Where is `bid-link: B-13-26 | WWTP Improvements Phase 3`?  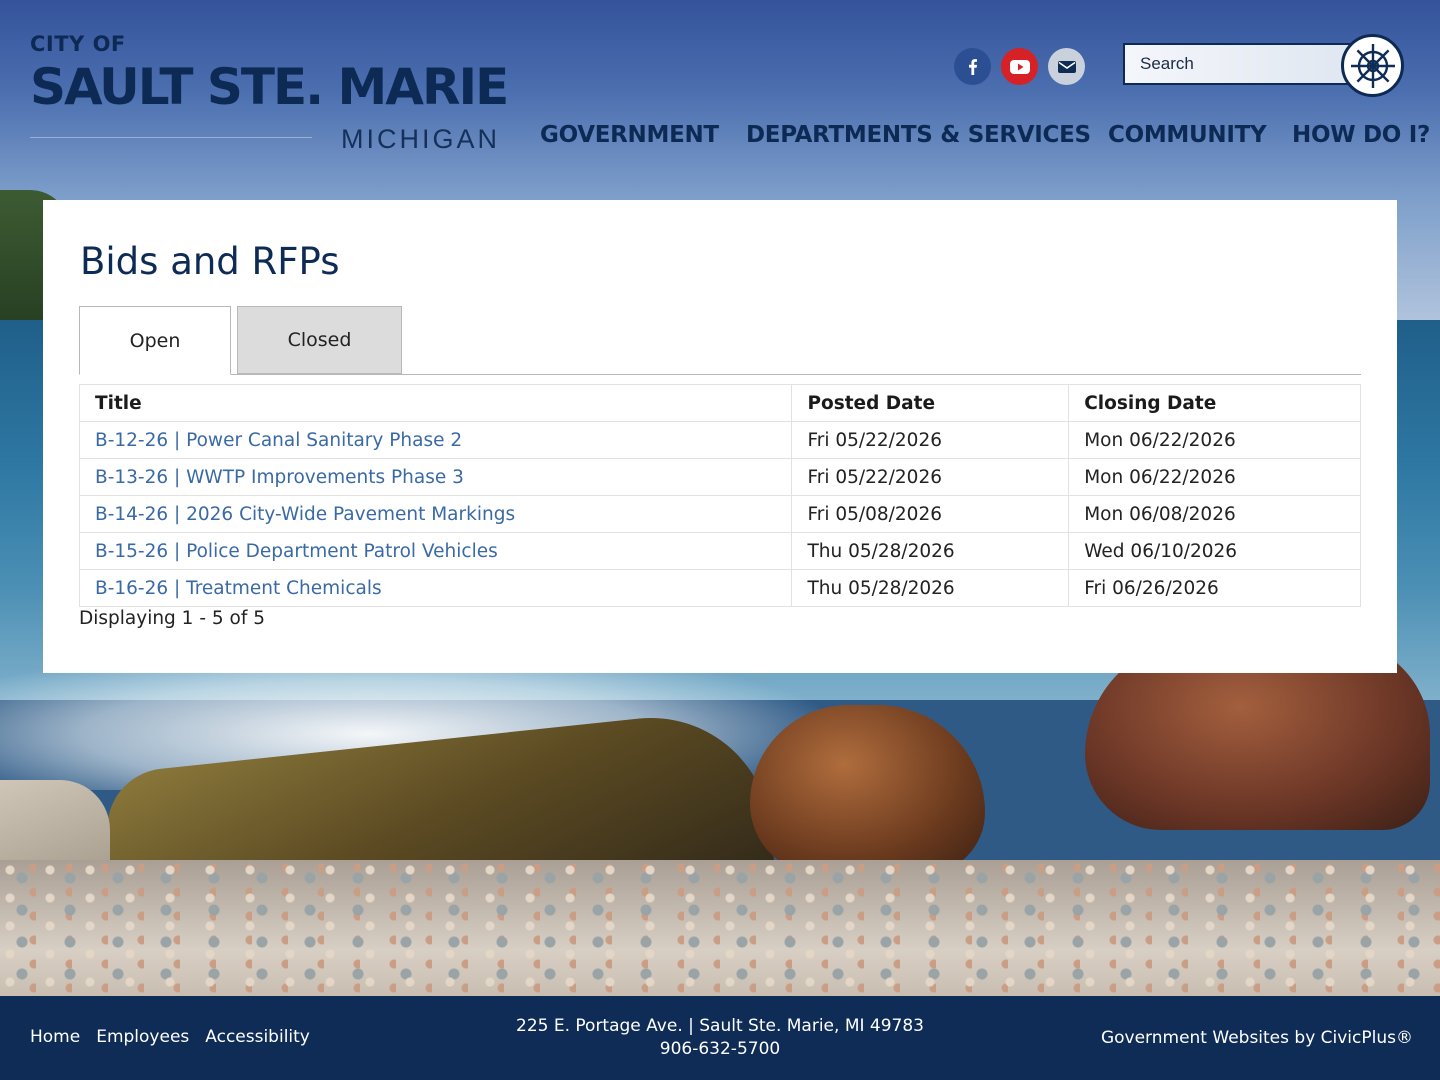
bid-link: B-13-26 | WWTP Improvements Phase 3 is located at coordinates (279, 477).